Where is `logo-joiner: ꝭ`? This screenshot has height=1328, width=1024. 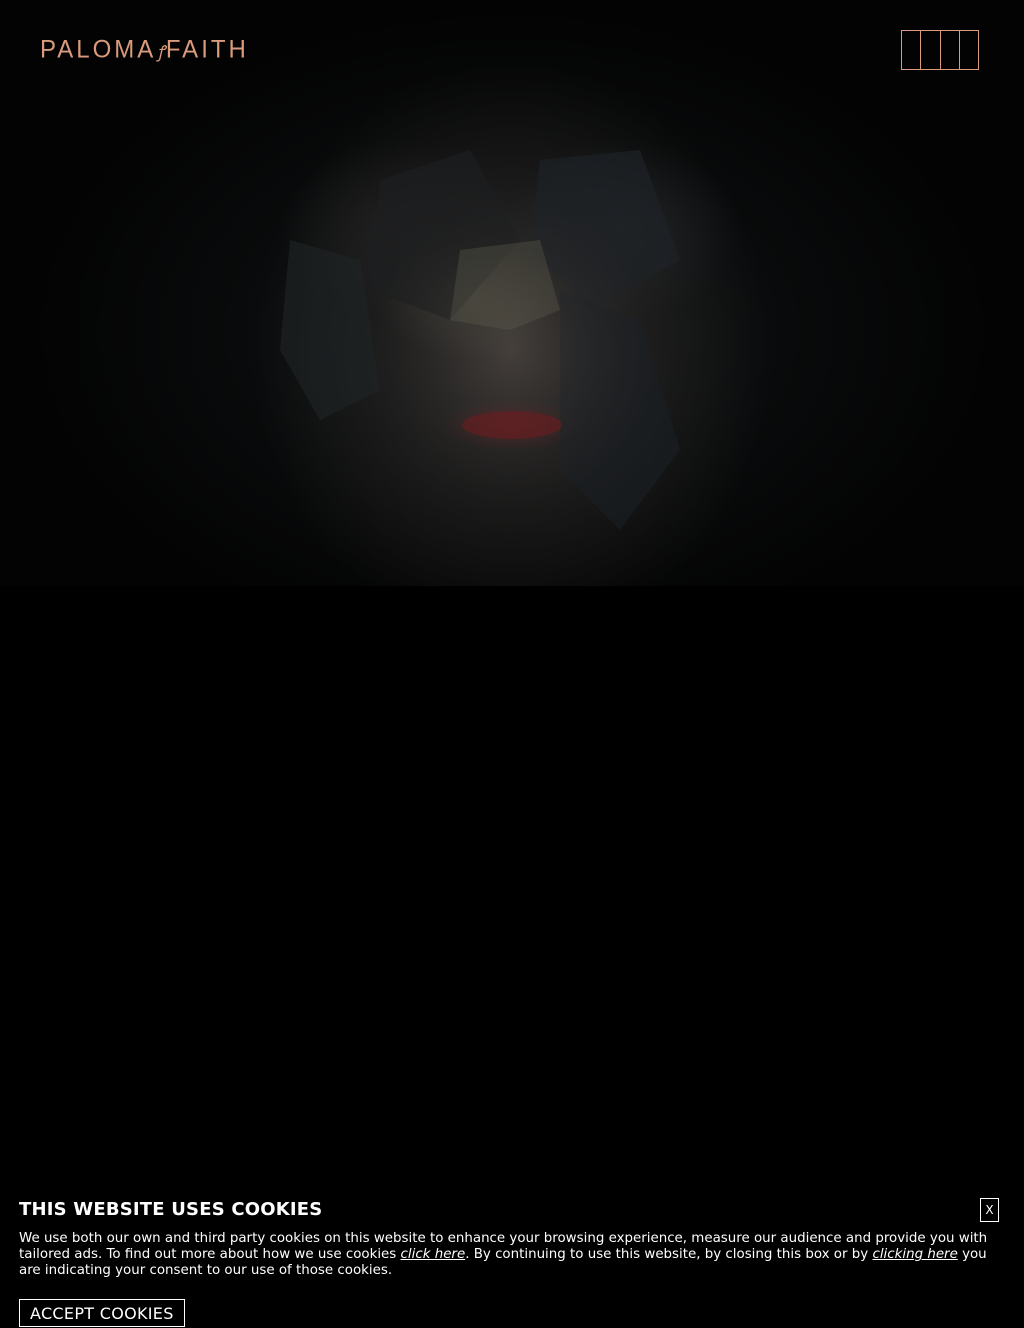 logo-joiner: ꝭ is located at coordinates (161, 51).